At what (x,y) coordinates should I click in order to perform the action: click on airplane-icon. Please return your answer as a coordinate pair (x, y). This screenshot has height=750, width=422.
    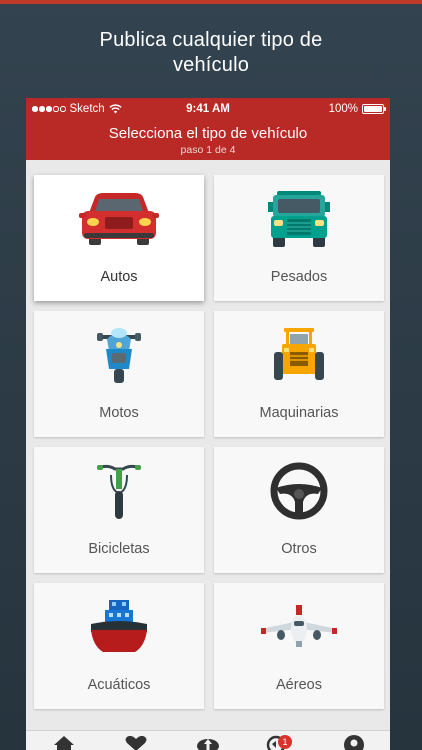
    Looking at the image, I should click on (299, 626).